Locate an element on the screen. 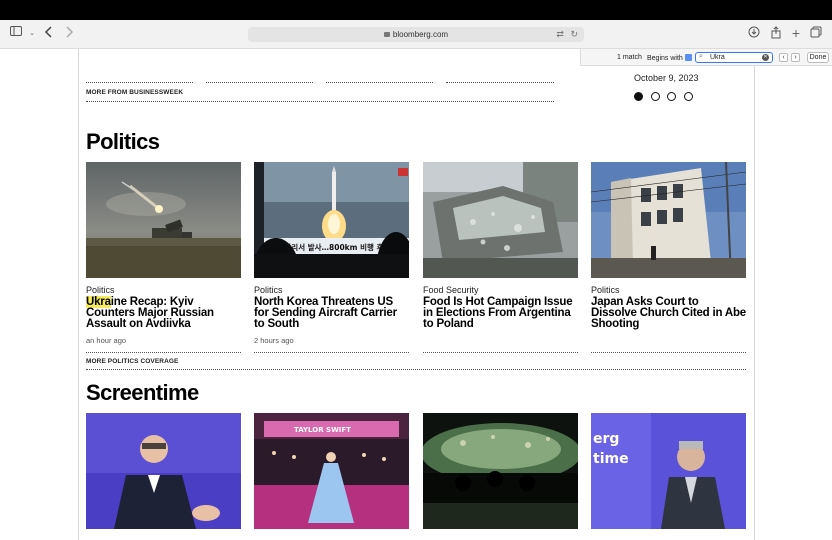 The image size is (832, 540). backdrop-text: time is located at coordinates (611, 459).